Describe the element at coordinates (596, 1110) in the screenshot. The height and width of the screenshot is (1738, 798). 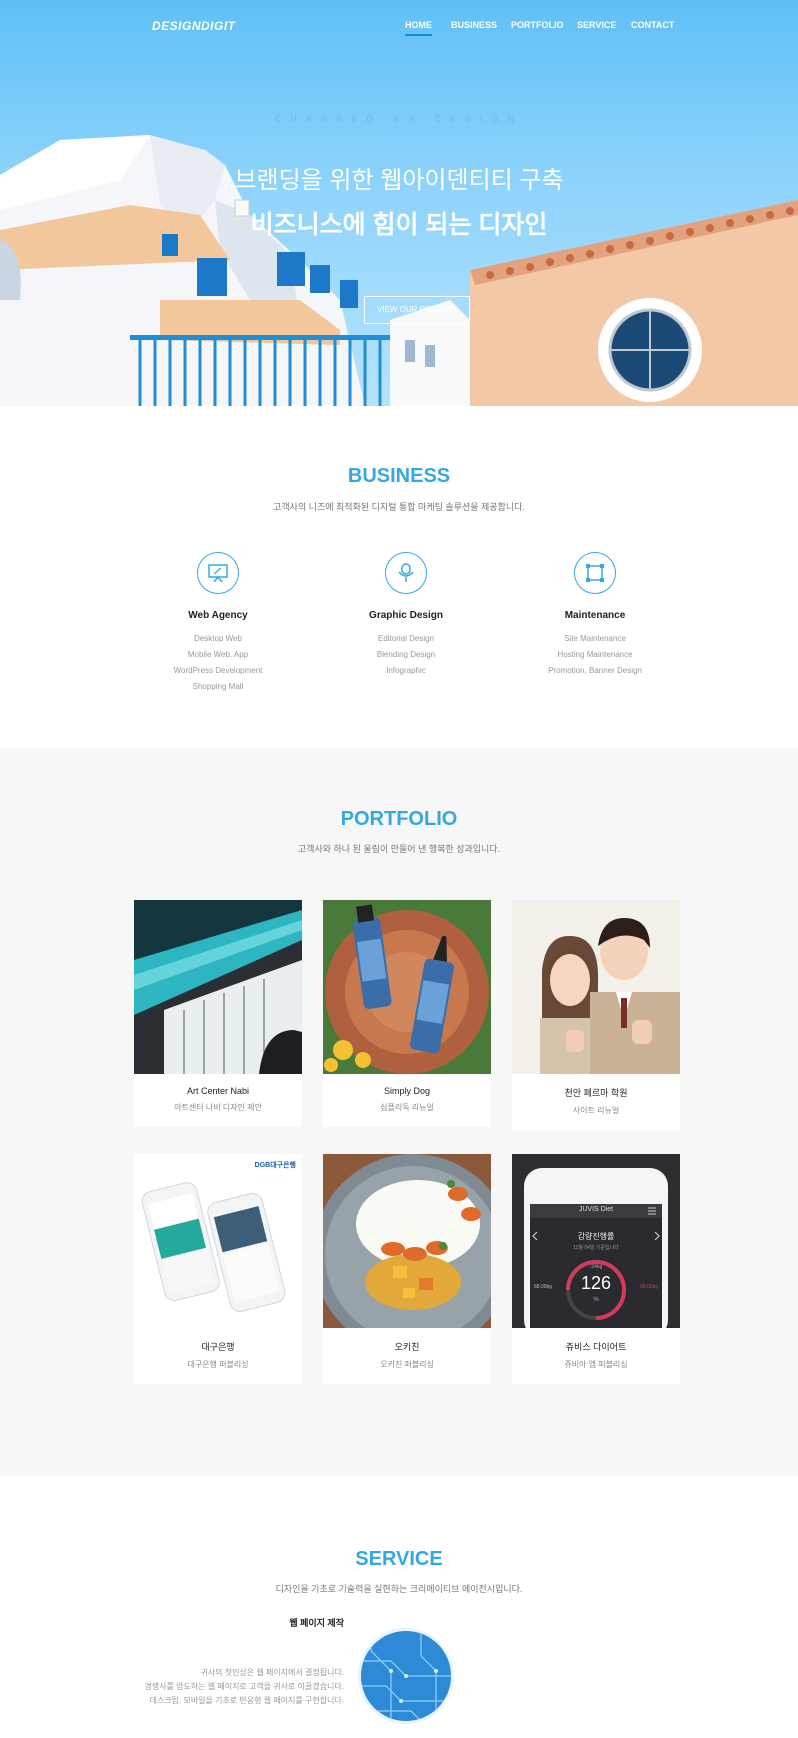
I see `portfolio-sub: 사이트 리뉴얼` at that location.